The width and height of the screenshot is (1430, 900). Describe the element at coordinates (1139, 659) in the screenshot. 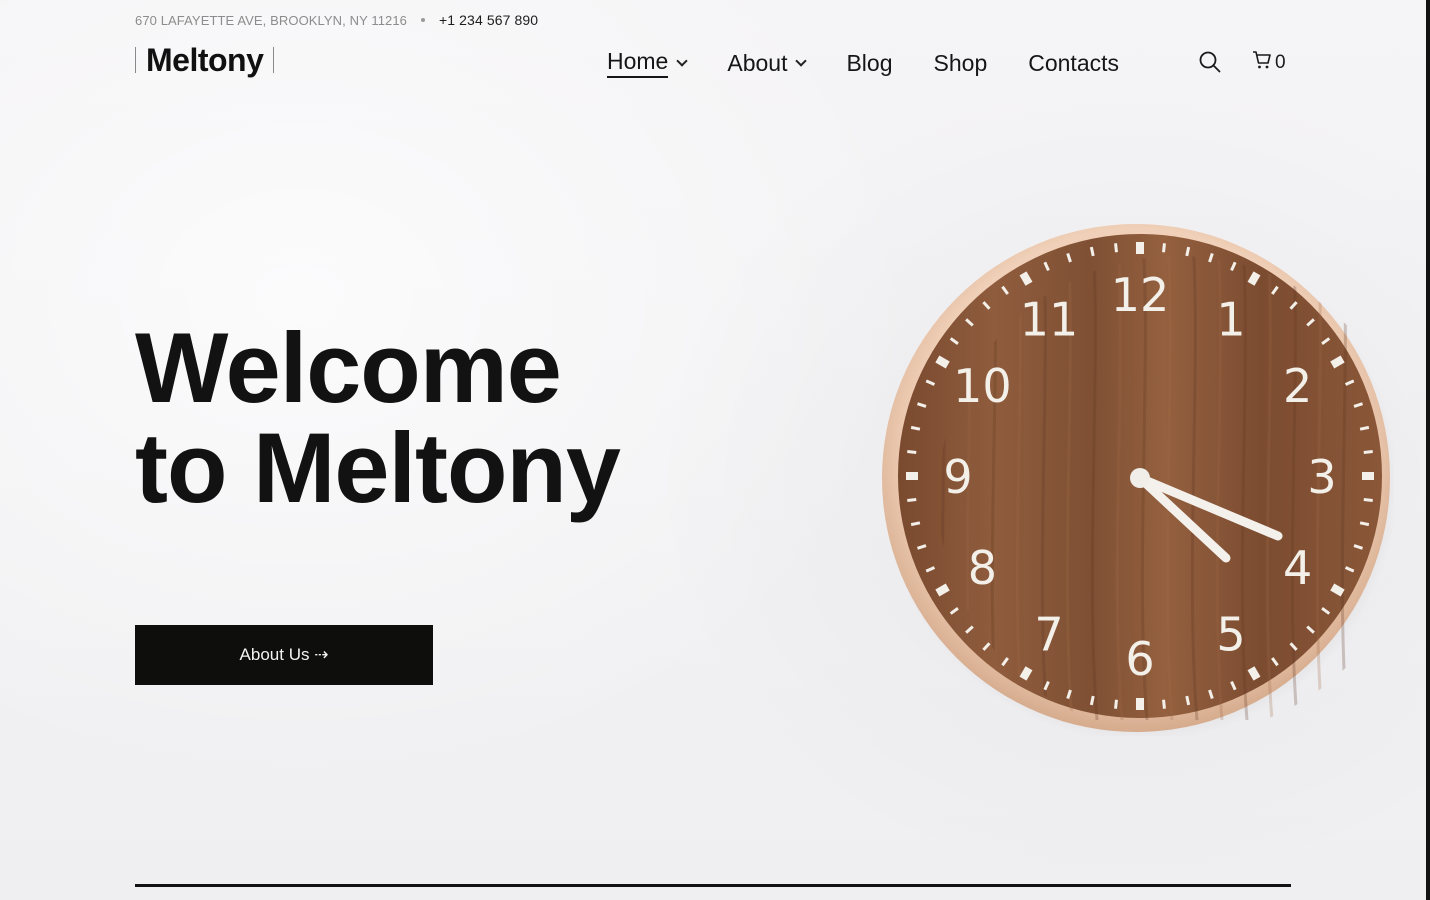

I see `clock-numeral: 6` at that location.